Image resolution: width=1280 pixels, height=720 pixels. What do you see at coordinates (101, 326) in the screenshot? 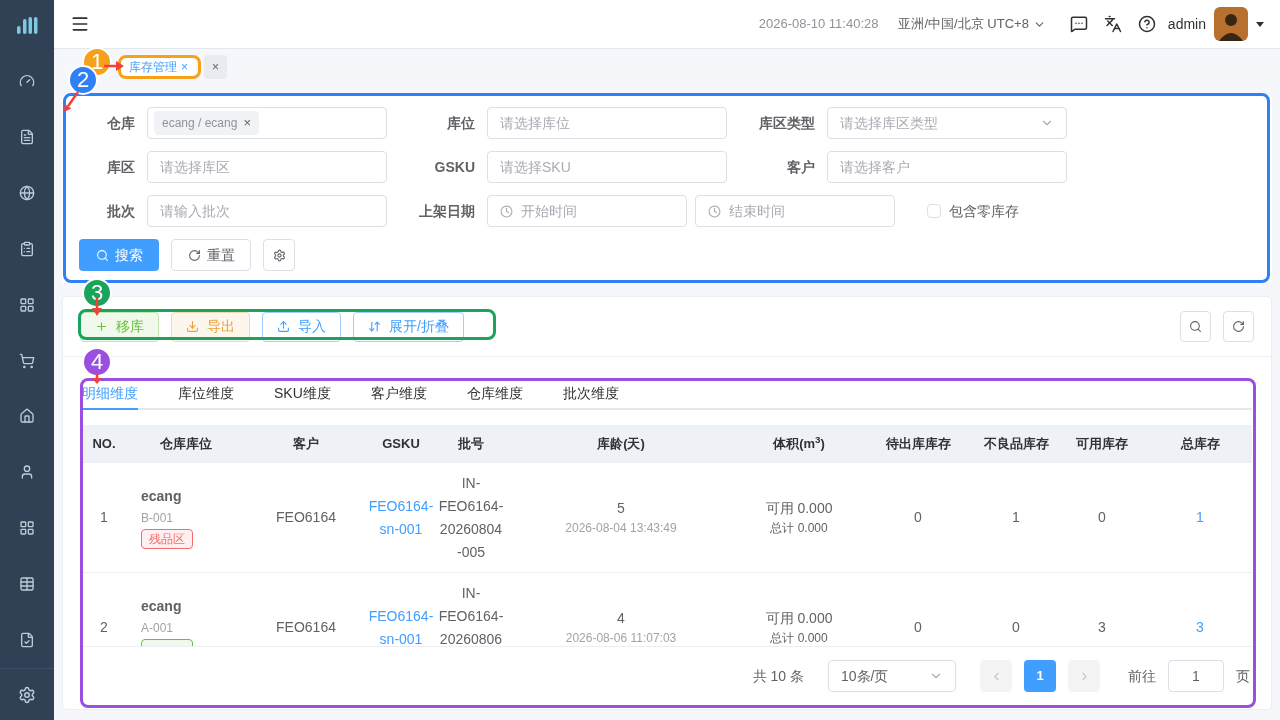
I see `plus-icon` at bounding box center [101, 326].